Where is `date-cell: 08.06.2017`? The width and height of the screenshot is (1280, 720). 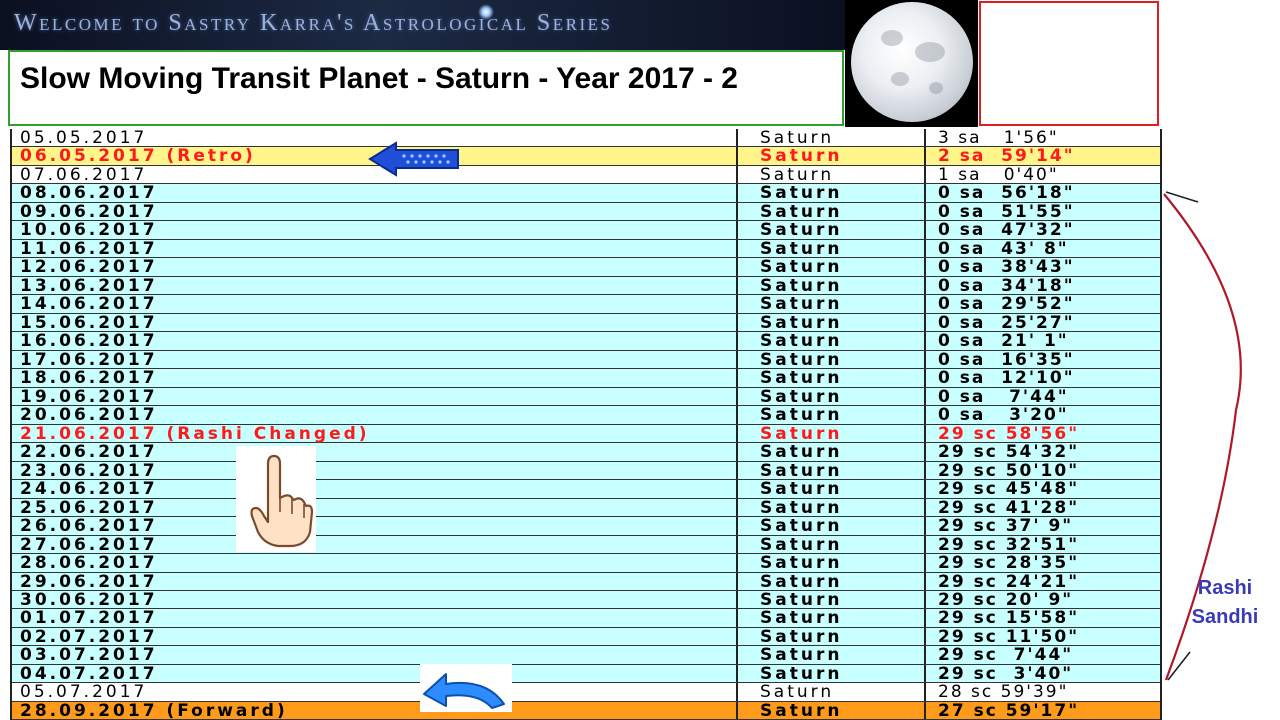
date-cell: 08.06.2017 is located at coordinates (89, 193).